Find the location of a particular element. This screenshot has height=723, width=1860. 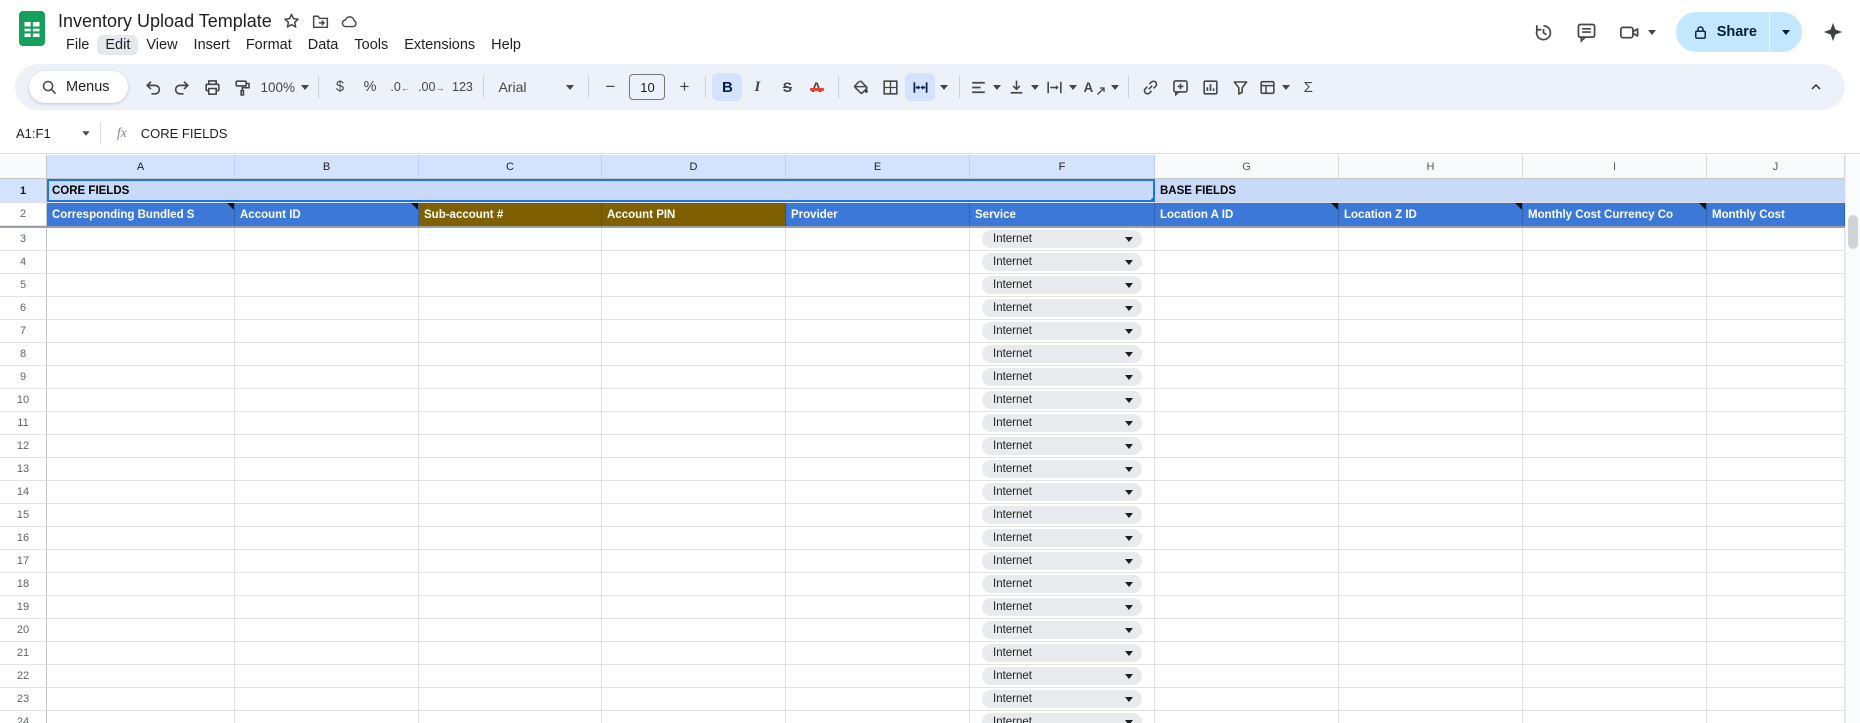

cell-C17 is located at coordinates (510, 561).